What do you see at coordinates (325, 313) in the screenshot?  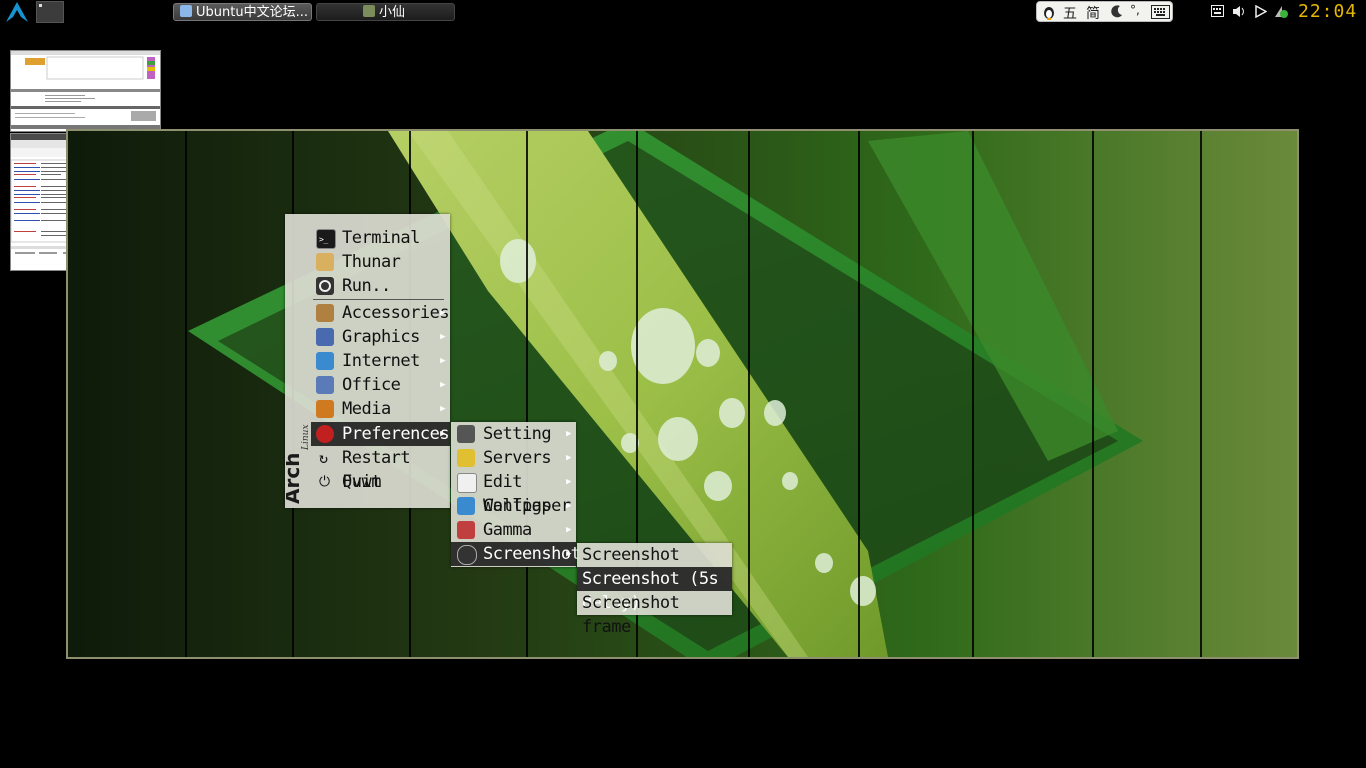 I see `accessories-icon` at bounding box center [325, 313].